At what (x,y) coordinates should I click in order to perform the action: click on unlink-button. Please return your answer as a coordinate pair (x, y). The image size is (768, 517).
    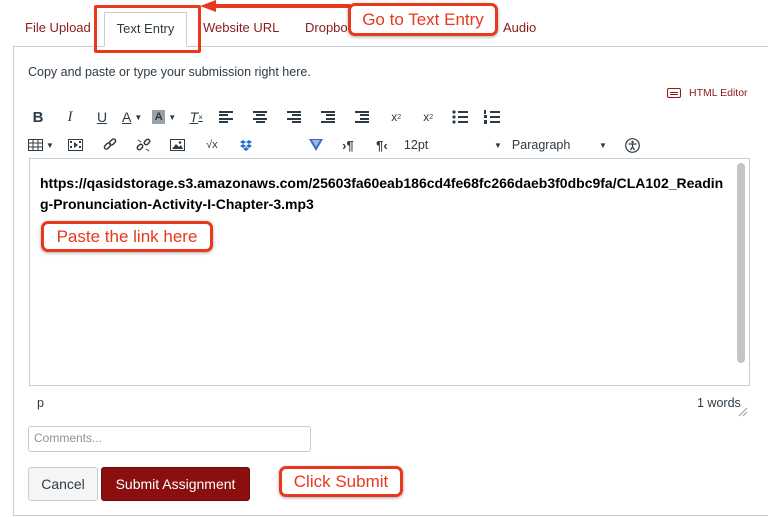
    Looking at the image, I should click on (144, 145).